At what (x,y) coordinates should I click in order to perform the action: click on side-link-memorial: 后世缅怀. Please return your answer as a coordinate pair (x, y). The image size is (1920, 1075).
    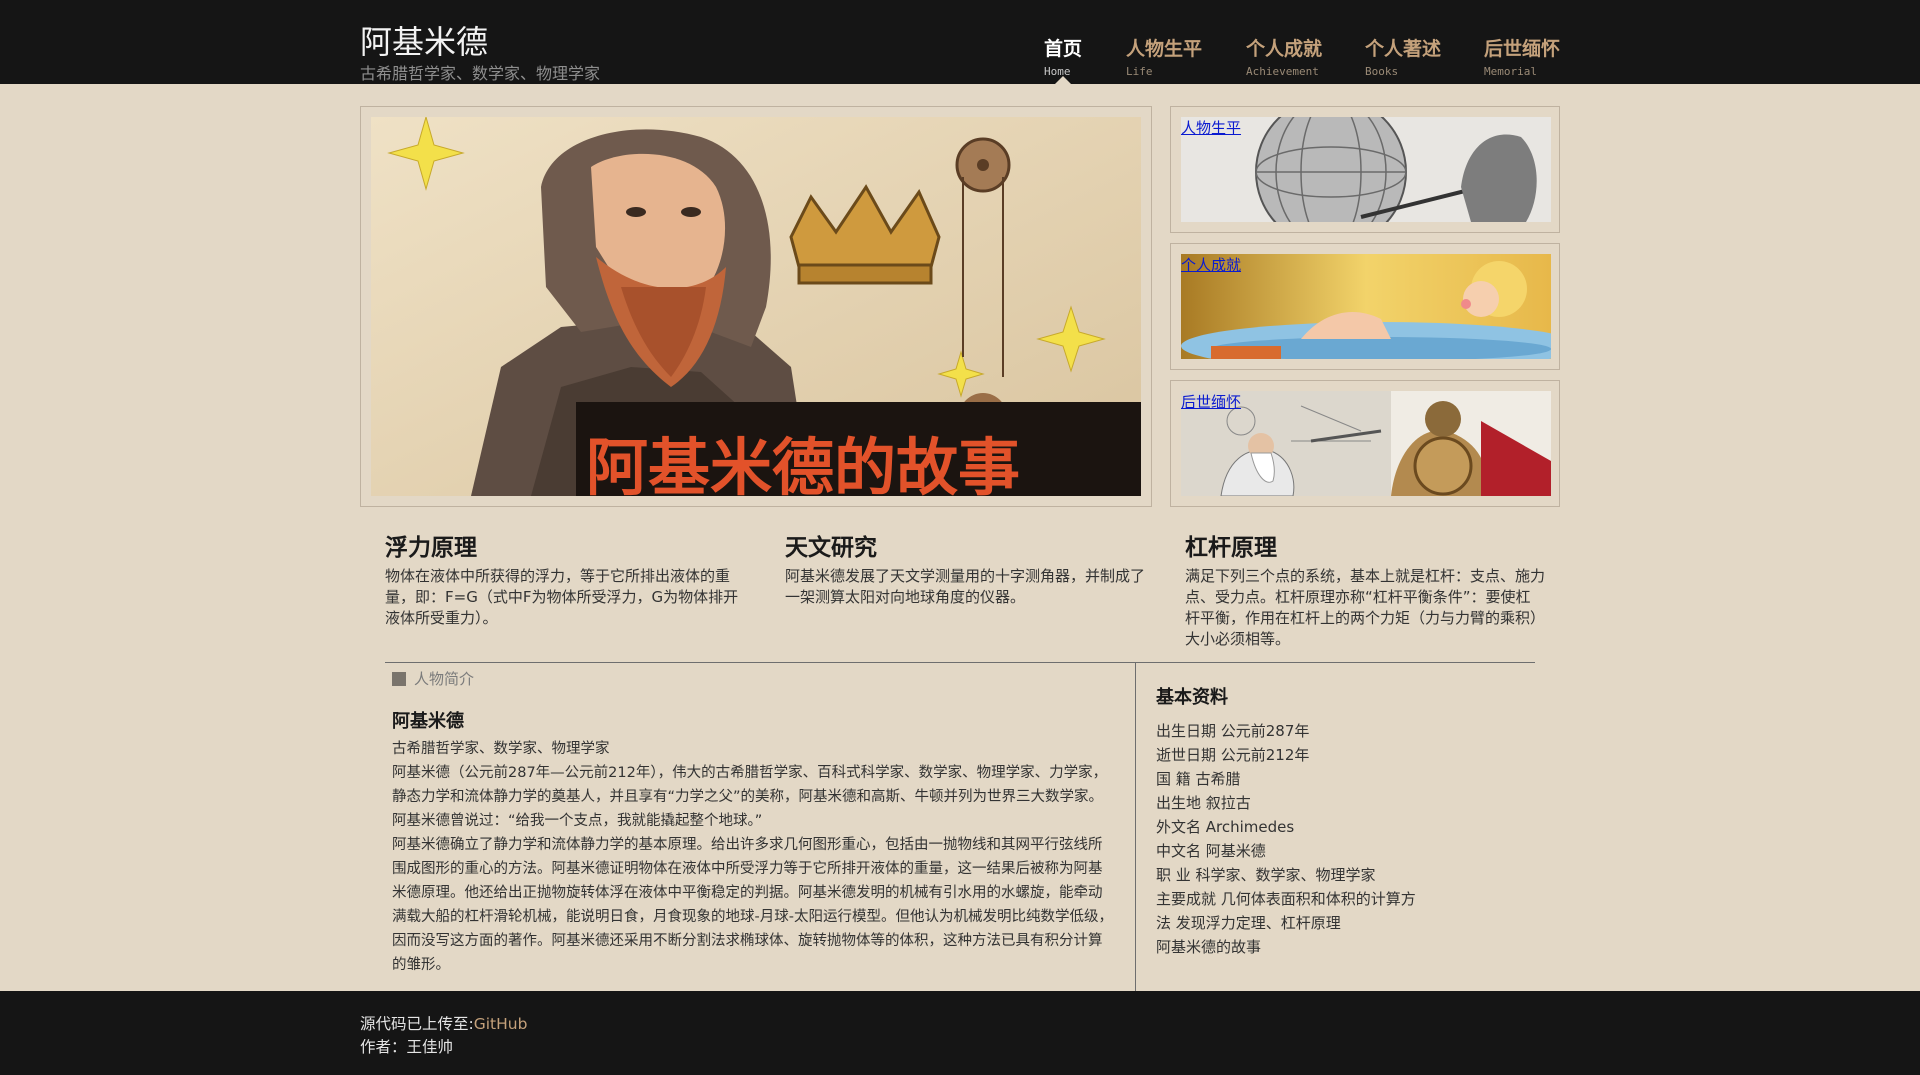
    Looking at the image, I should click on (1211, 401).